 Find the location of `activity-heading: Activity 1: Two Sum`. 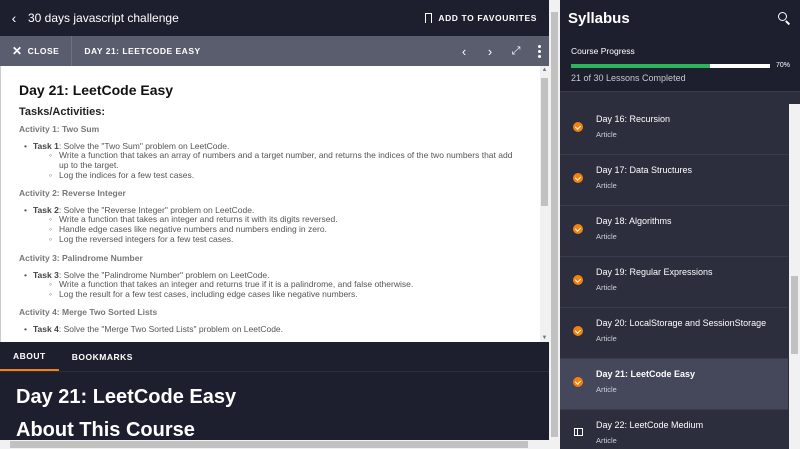

activity-heading: Activity 1: Two Sum is located at coordinates (59, 129).